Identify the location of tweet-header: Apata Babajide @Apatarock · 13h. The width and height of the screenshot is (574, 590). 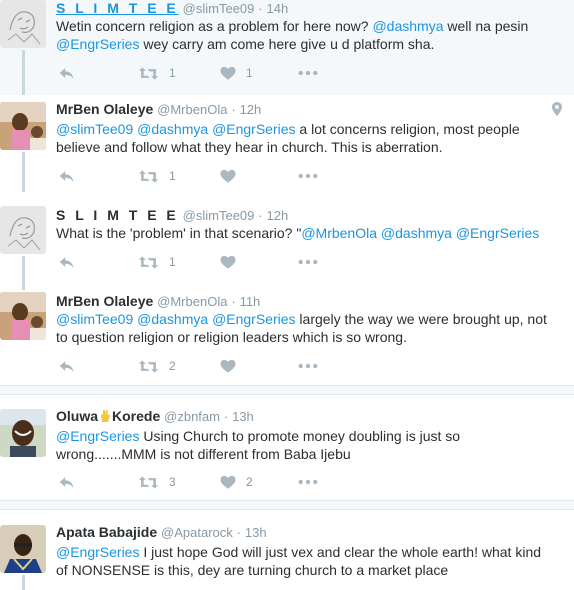
(161, 532).